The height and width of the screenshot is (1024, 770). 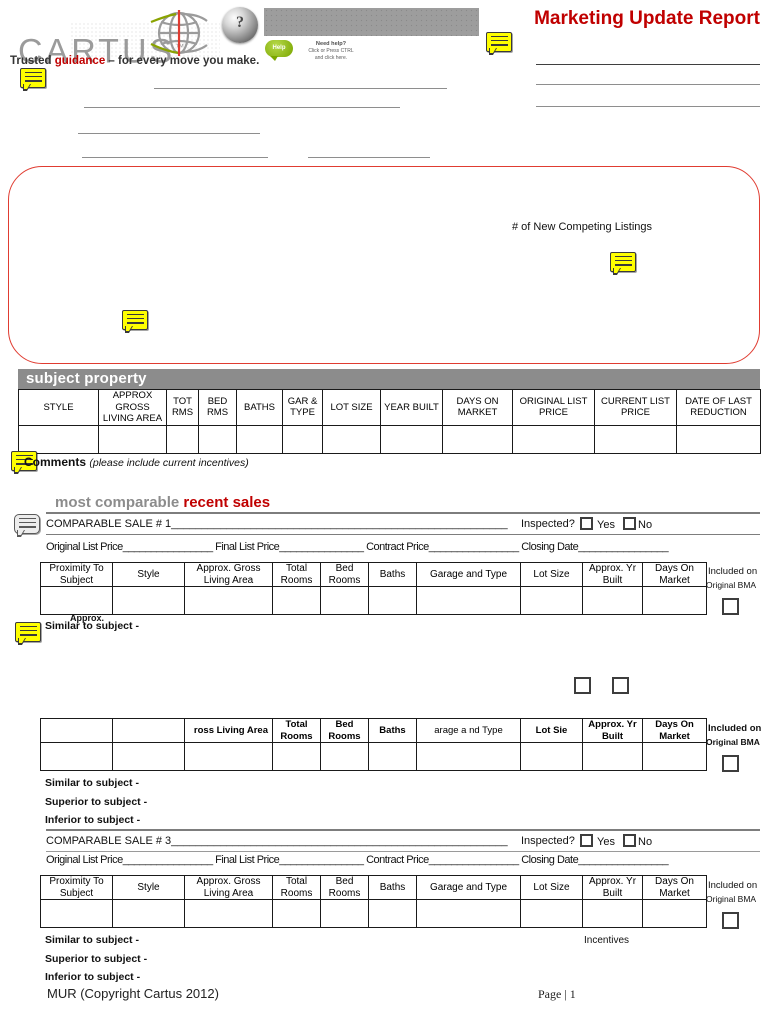 I want to click on cell2-bed-rooms, so click(x=344, y=756).